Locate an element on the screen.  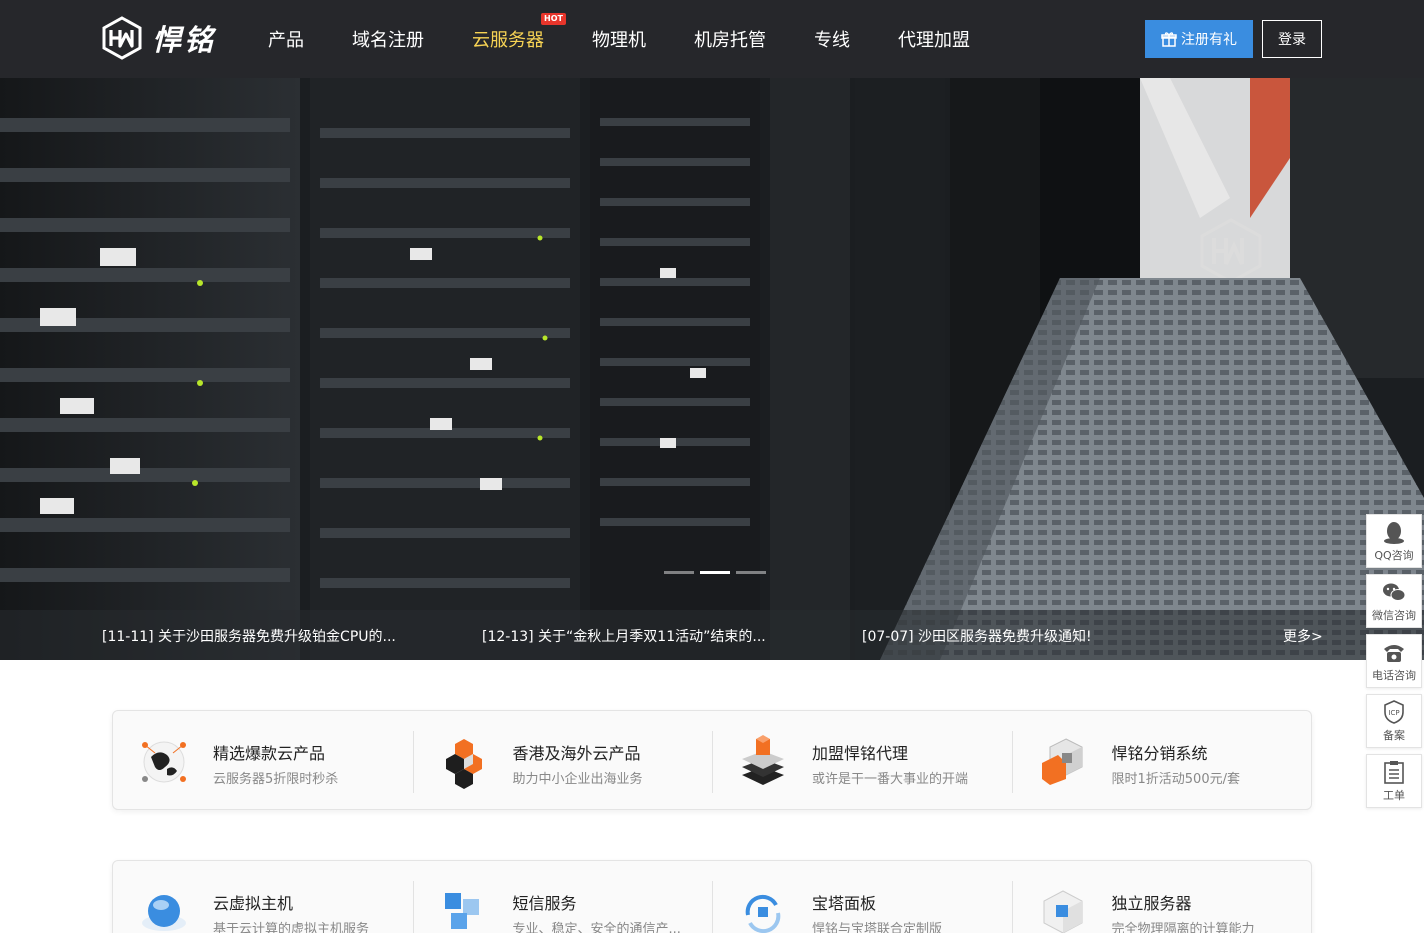
side-phone-consult: 电话咨询 is located at coordinates (1394, 661).